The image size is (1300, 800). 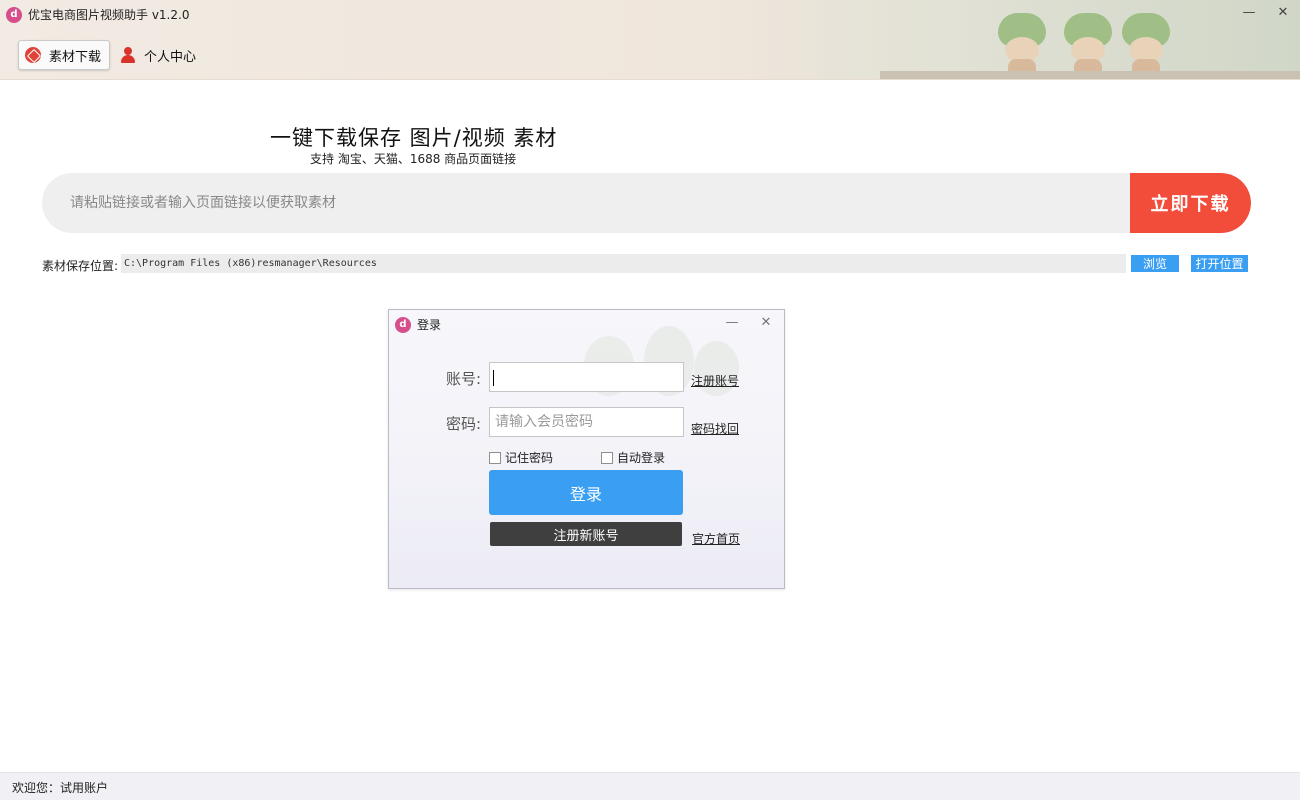 What do you see at coordinates (80, 266) in the screenshot?
I see `save-location-label: 素材保存位置:` at bounding box center [80, 266].